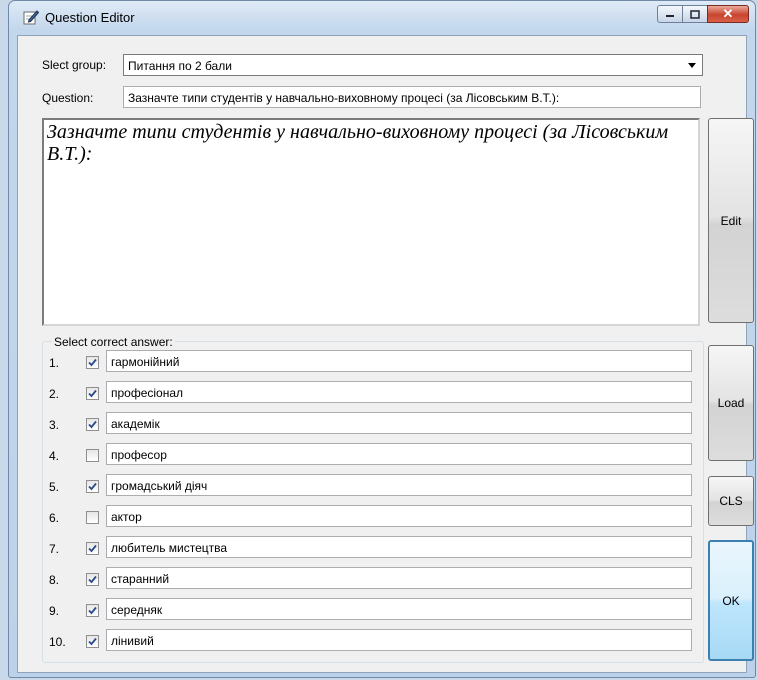 The width and height of the screenshot is (758, 680). Describe the element at coordinates (399, 392) in the screenshot. I see `answer-input: професіонал` at that location.